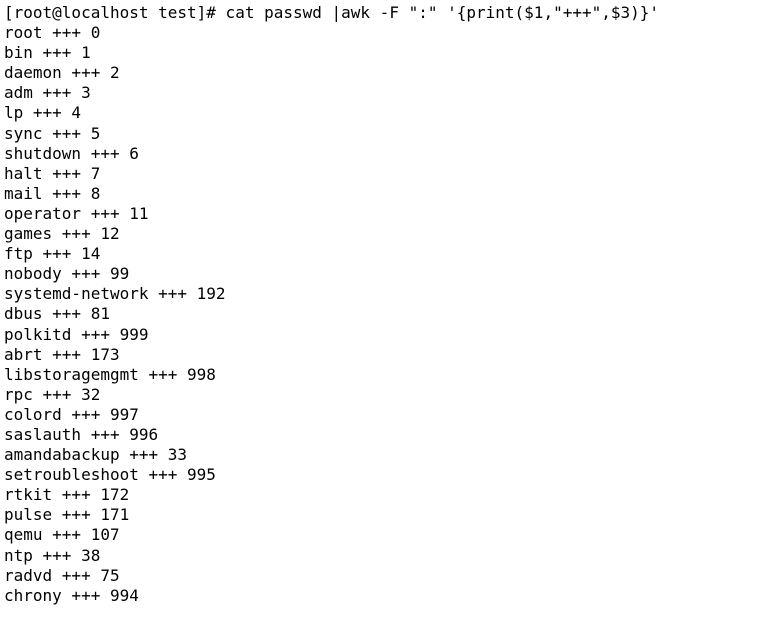  What do you see at coordinates (52, 173) in the screenshot?
I see `output-line: halt +++ 7` at bounding box center [52, 173].